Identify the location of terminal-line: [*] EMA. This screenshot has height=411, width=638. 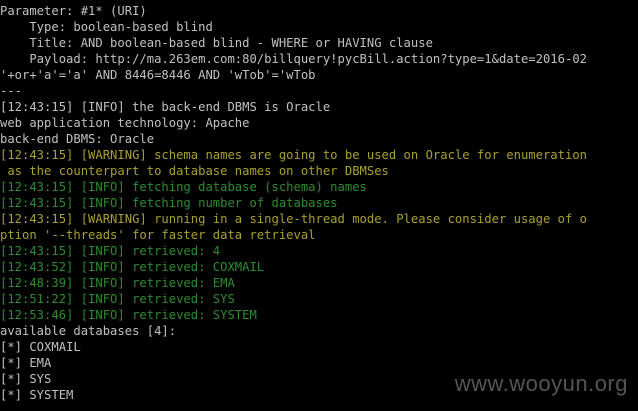
(26, 363).